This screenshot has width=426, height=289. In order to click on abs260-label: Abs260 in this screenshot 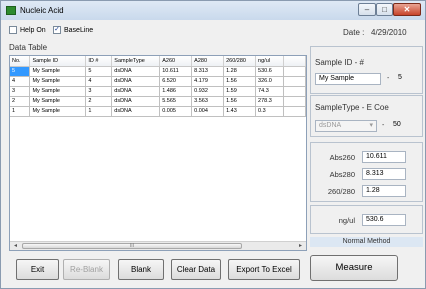, I will do `click(342, 157)`.